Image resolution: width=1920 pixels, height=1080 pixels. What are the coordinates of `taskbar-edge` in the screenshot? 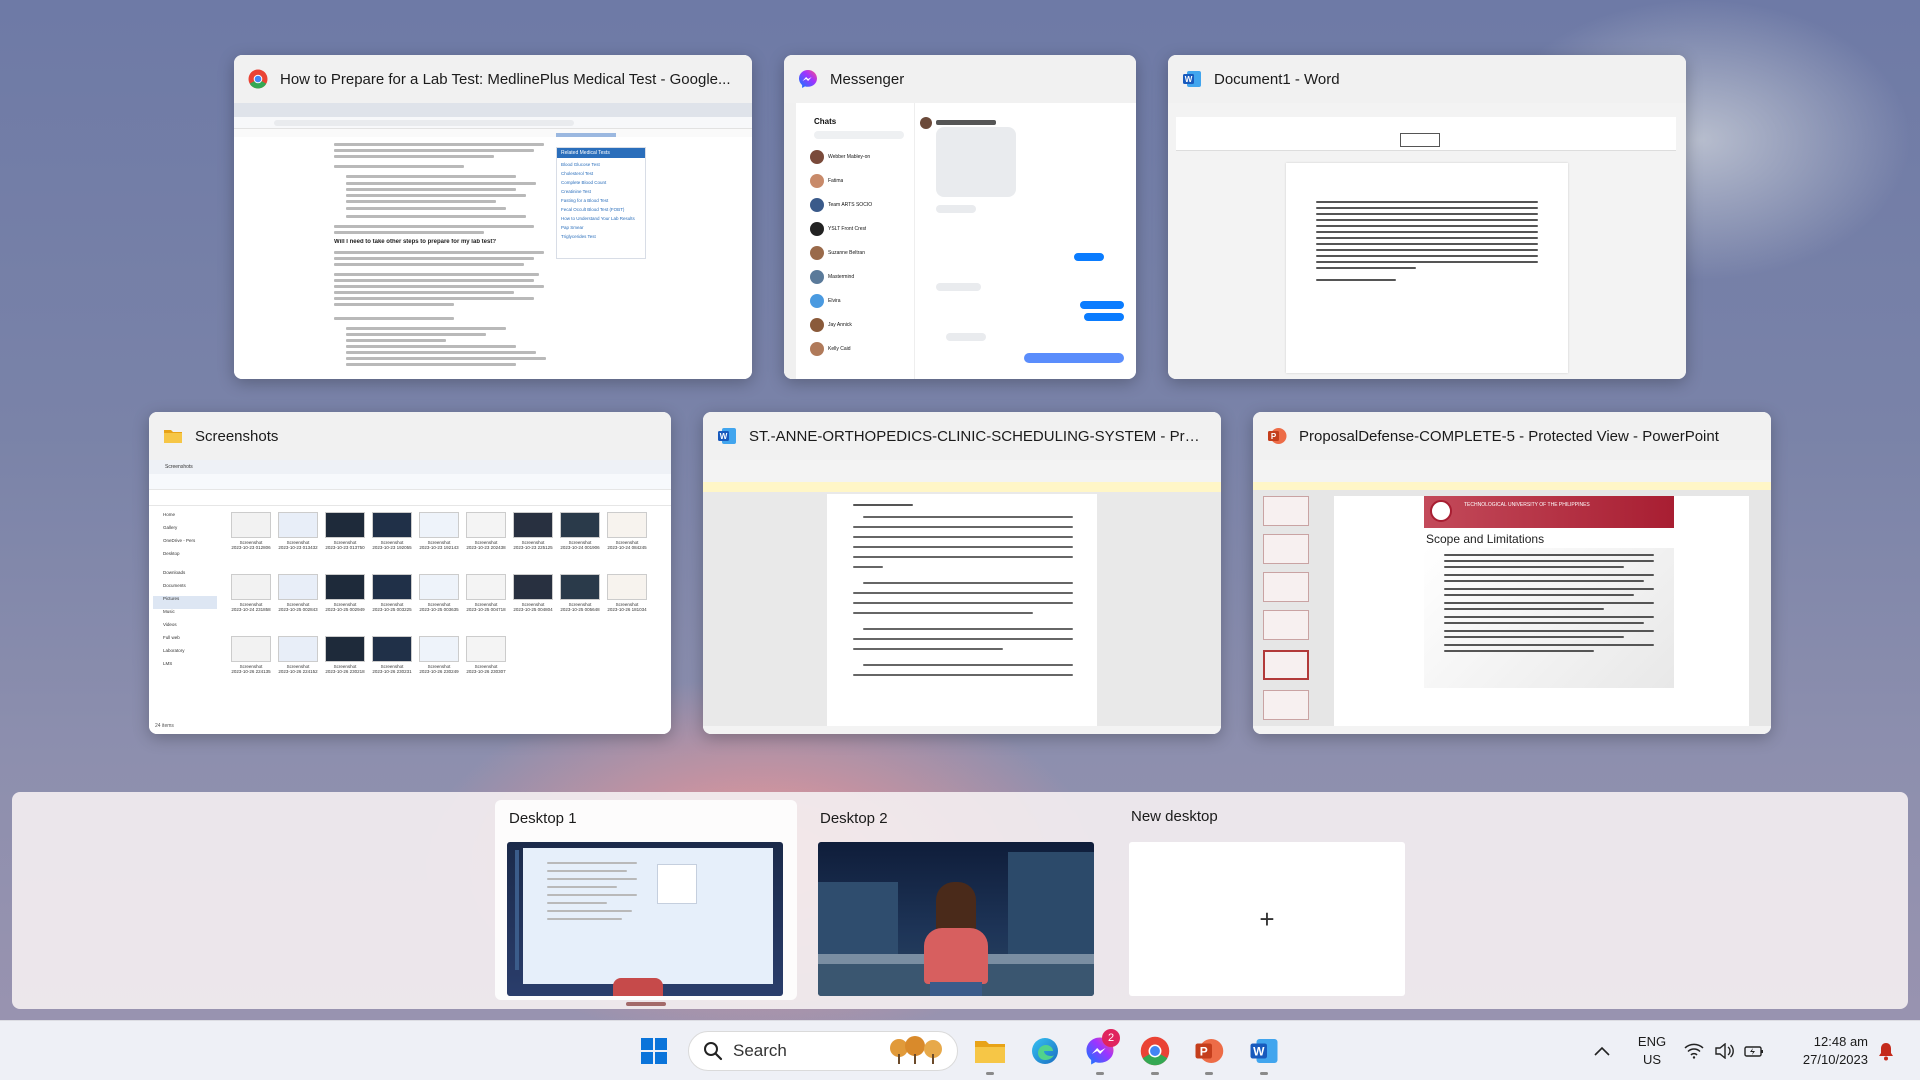 It's located at (1045, 1051).